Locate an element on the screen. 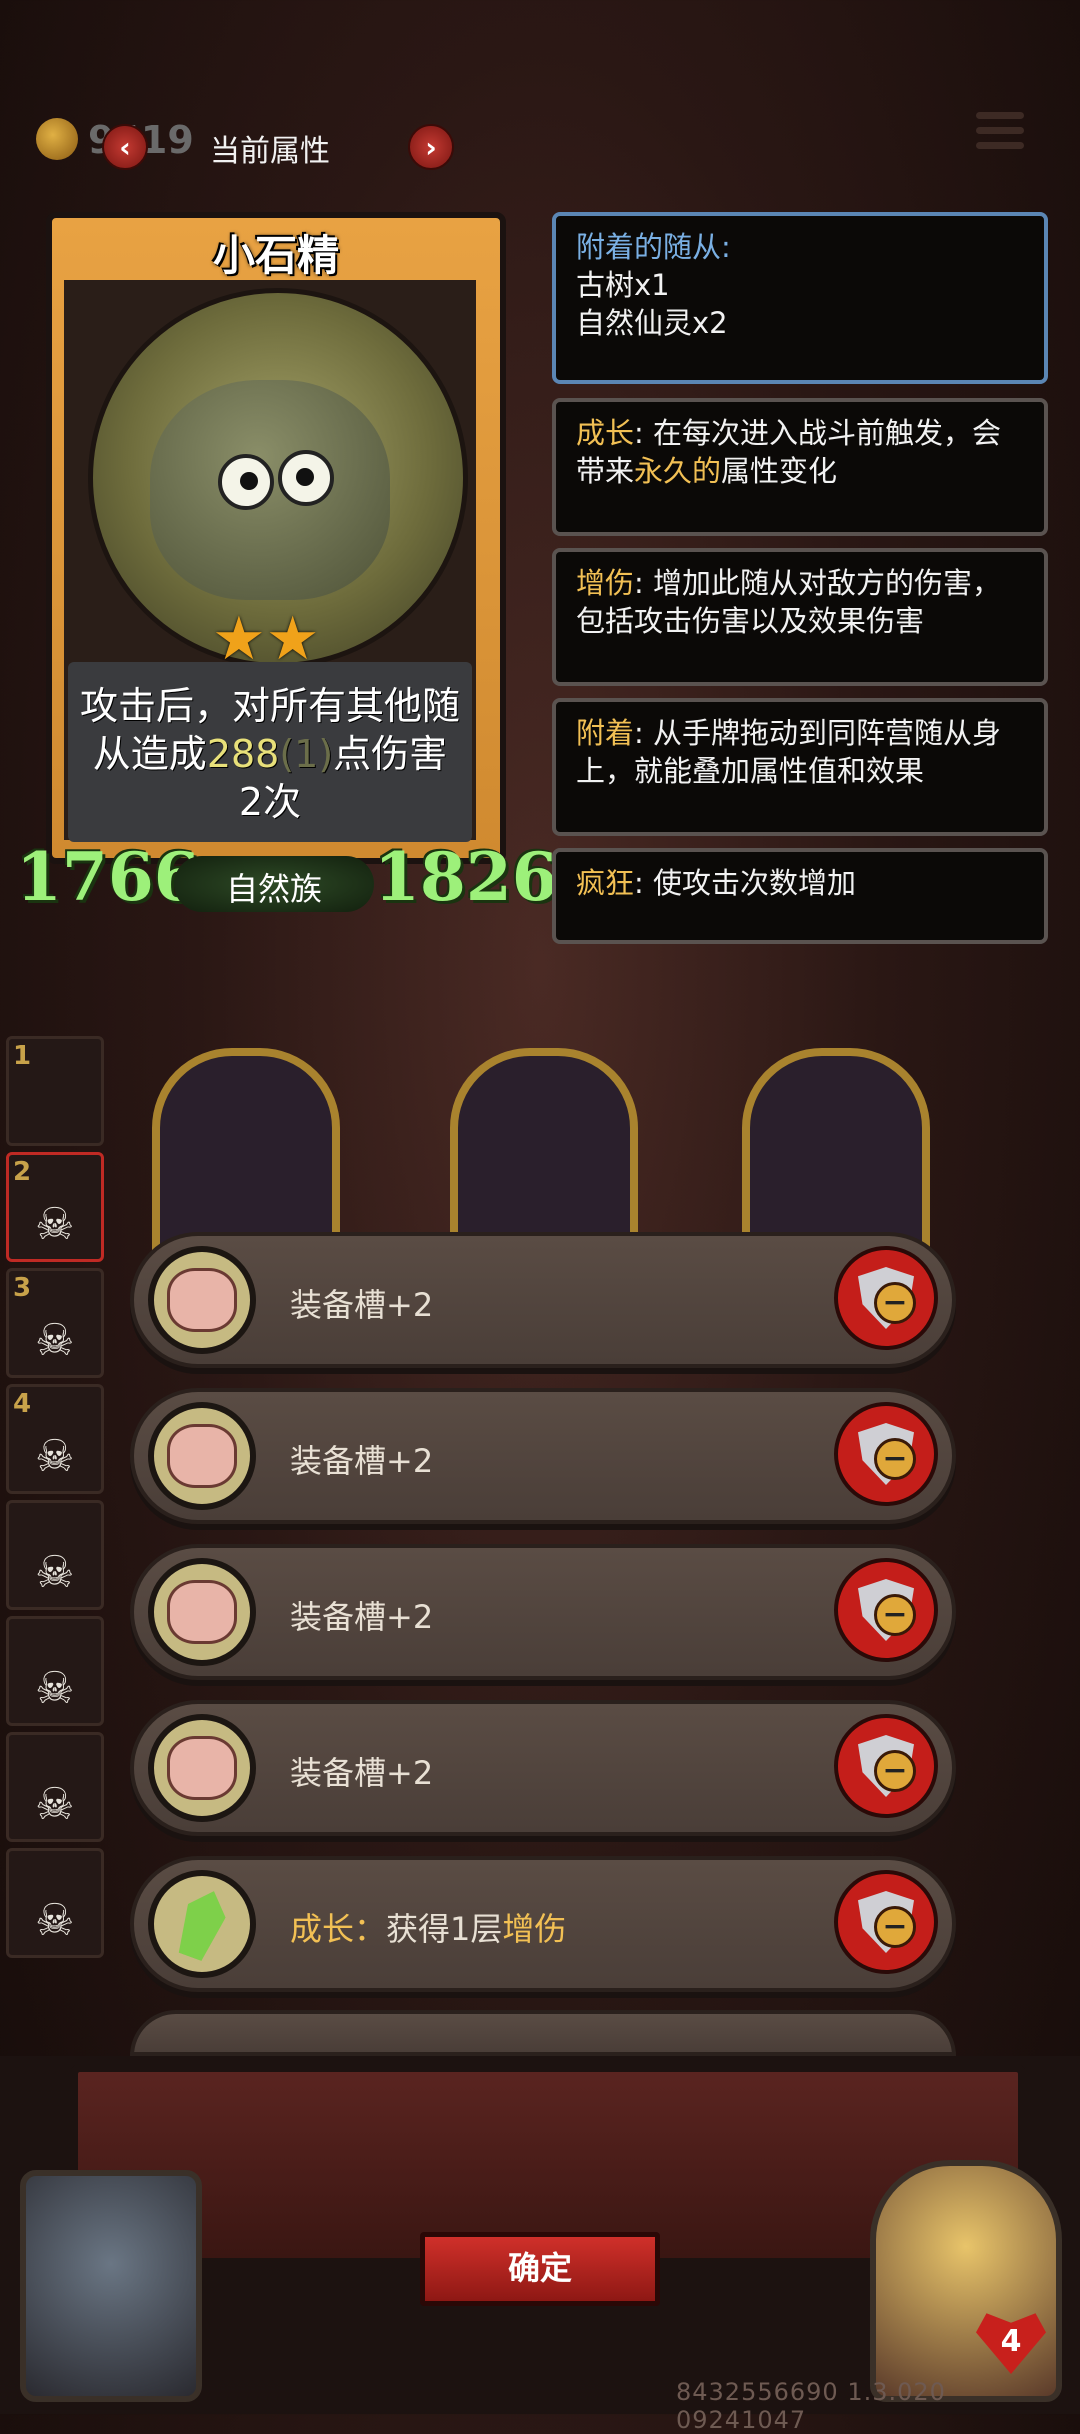  prev-arrow-button: ‹ is located at coordinates (125, 147).